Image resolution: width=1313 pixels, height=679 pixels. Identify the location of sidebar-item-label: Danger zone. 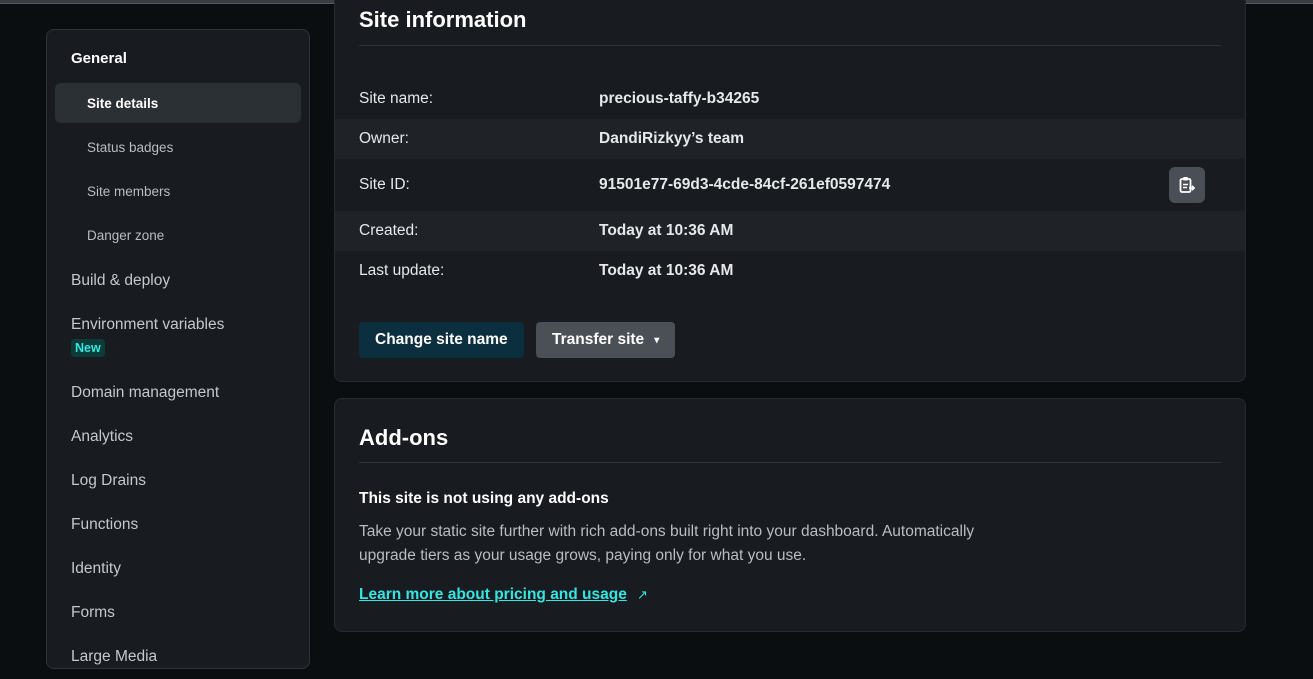
(126, 235).